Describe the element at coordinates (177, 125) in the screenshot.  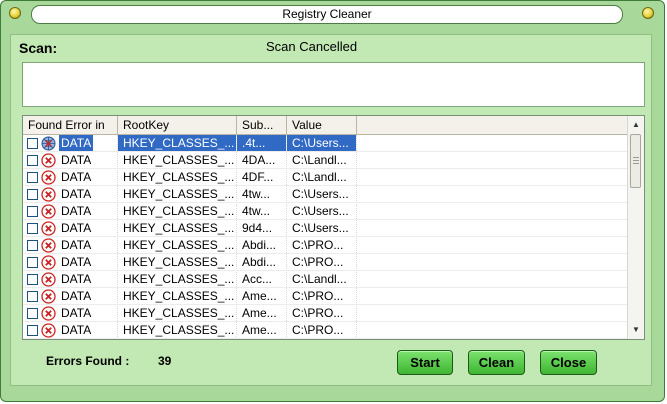
I see `column-header-rootkey: RootKey` at that location.